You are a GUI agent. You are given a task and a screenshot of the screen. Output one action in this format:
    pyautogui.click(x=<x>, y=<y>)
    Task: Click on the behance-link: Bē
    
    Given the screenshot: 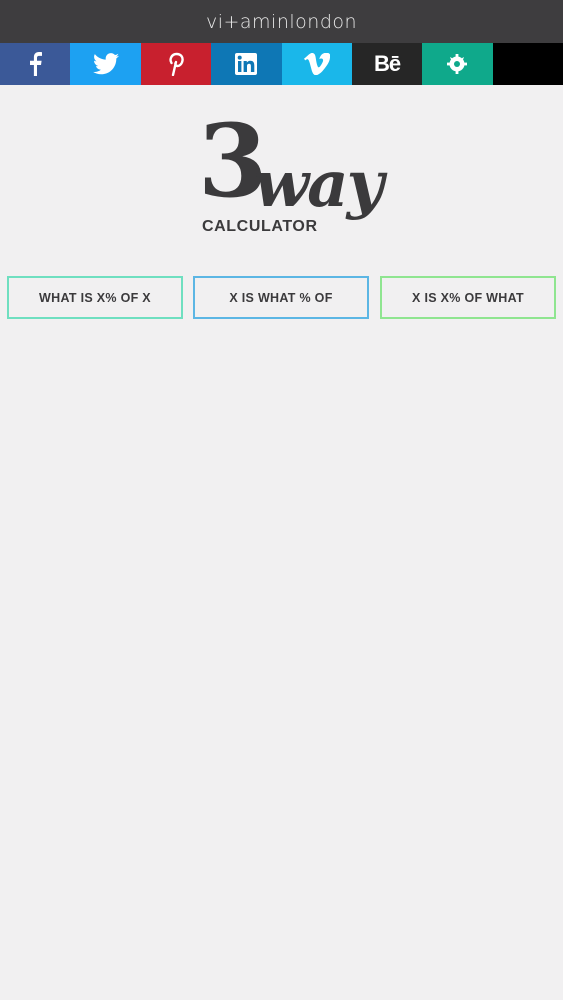 What is the action you would take?
    pyautogui.click(x=387, y=64)
    